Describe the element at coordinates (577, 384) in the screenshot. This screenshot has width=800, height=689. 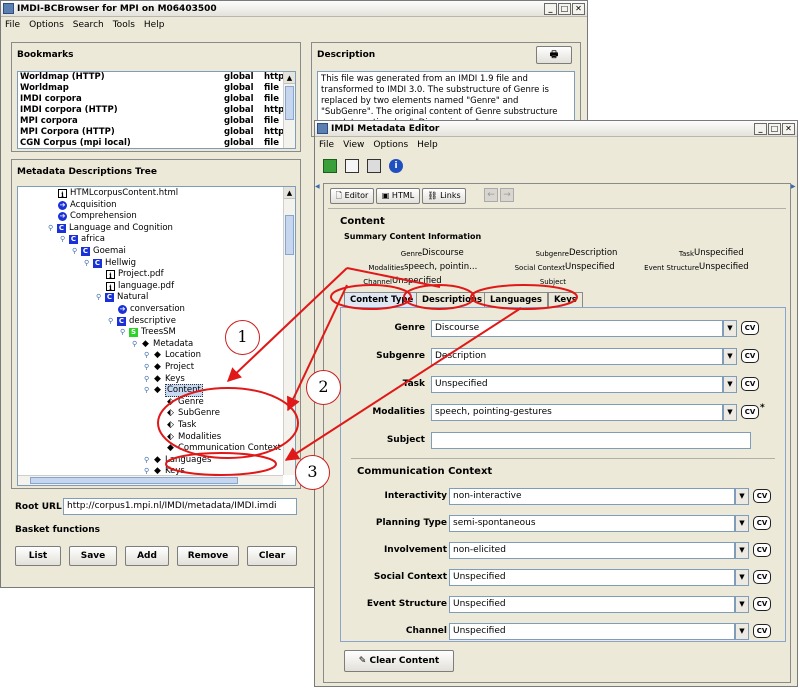
I see `task-select: Unspecified` at that location.